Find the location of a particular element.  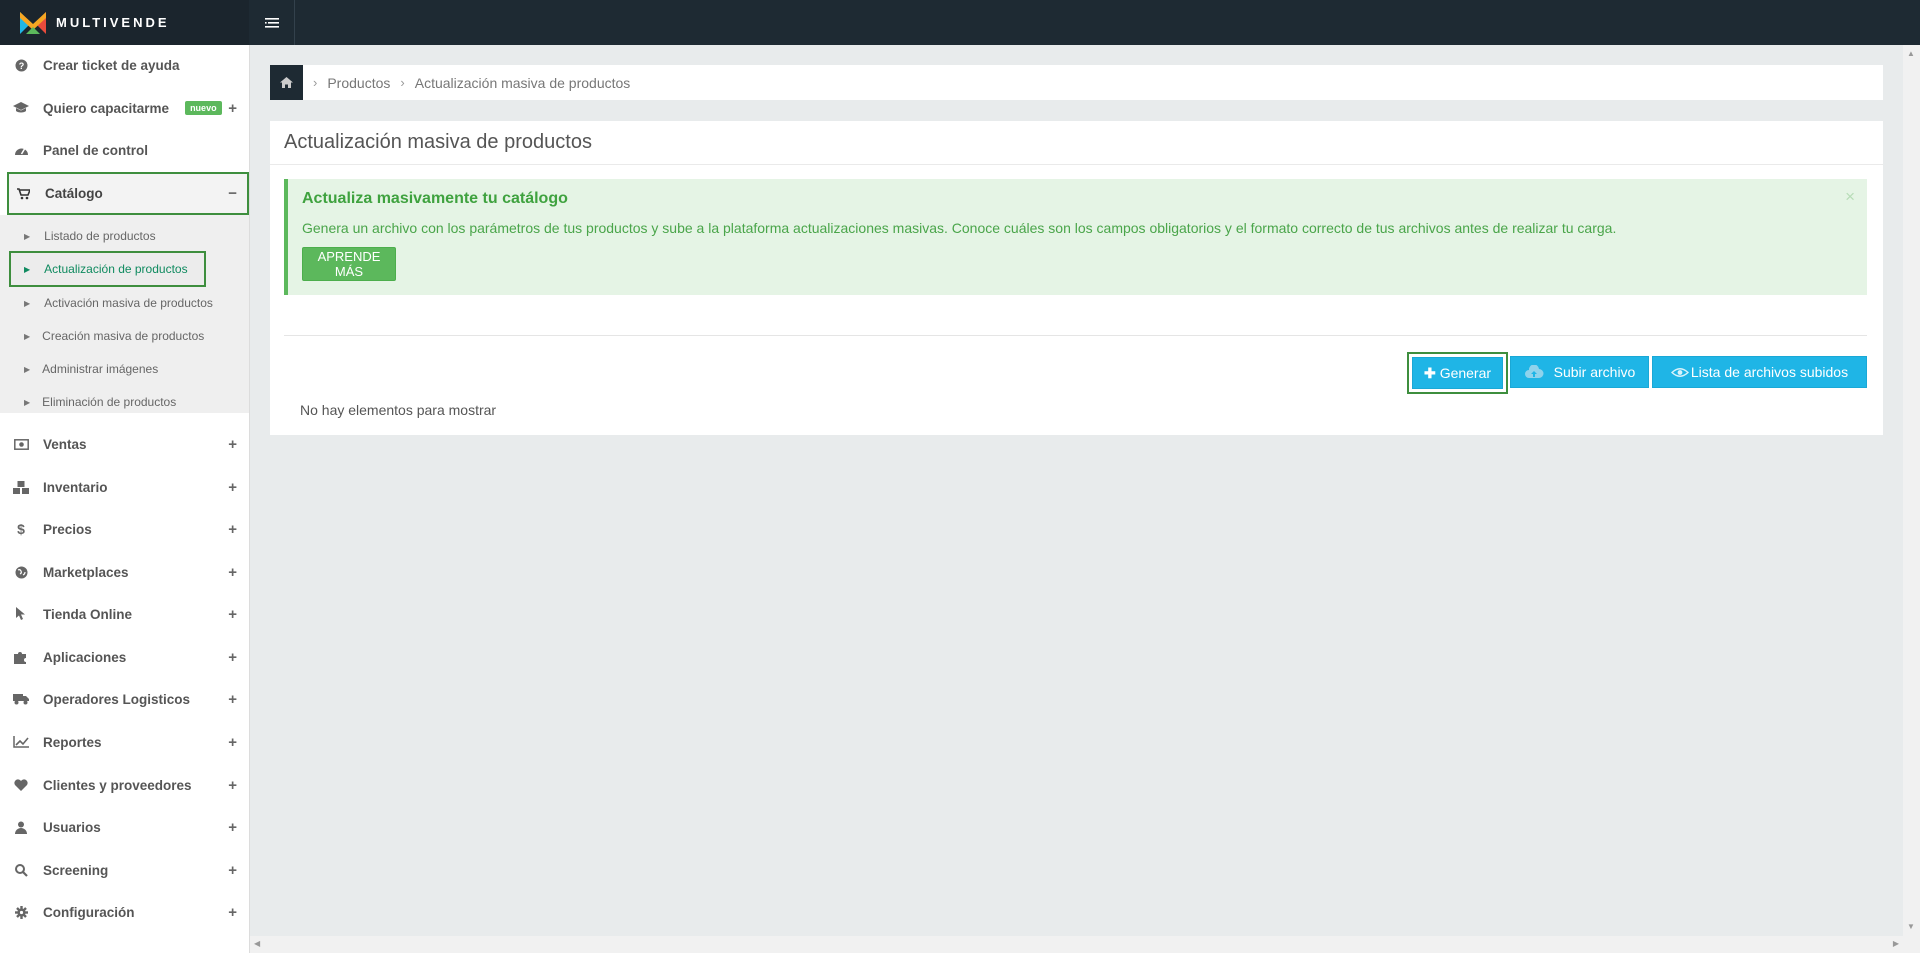

title-divider is located at coordinates (1076, 164).